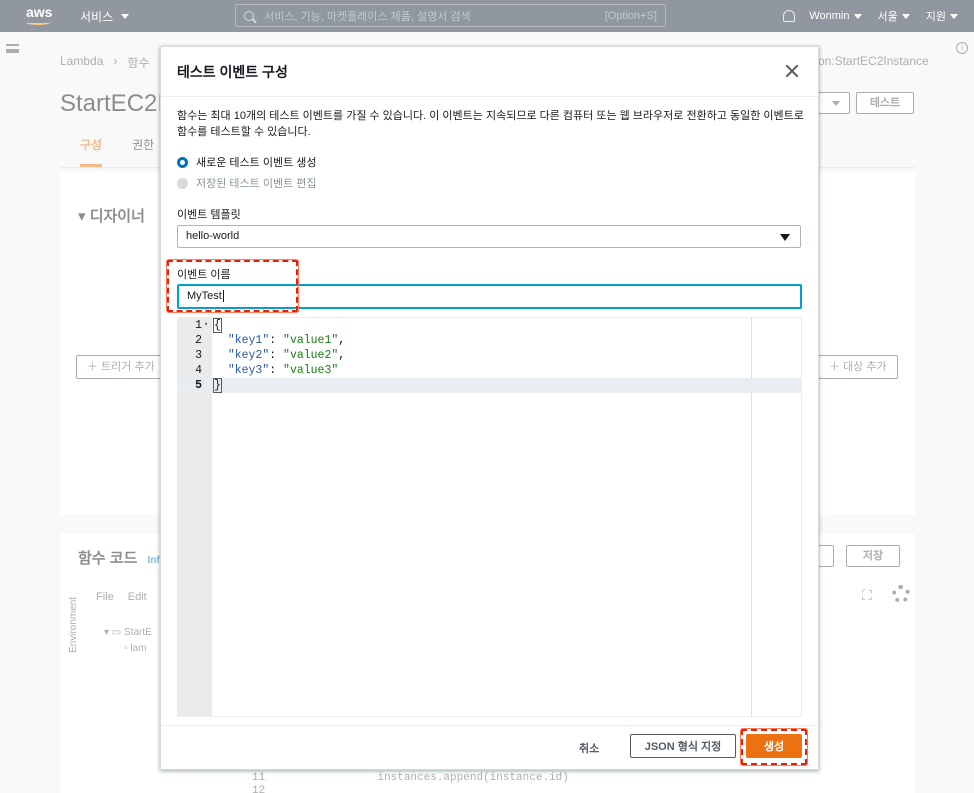 Image resolution: width=974 pixels, height=793 pixels. Describe the element at coordinates (774, 746) in the screenshot. I see `create-button: 생성` at that location.